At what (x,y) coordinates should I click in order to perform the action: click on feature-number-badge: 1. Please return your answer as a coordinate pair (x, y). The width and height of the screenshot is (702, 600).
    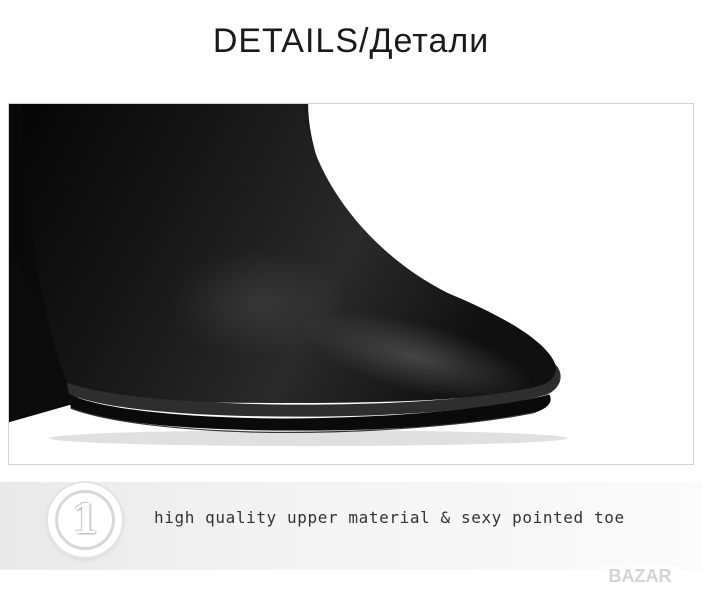
    Looking at the image, I should click on (85, 520).